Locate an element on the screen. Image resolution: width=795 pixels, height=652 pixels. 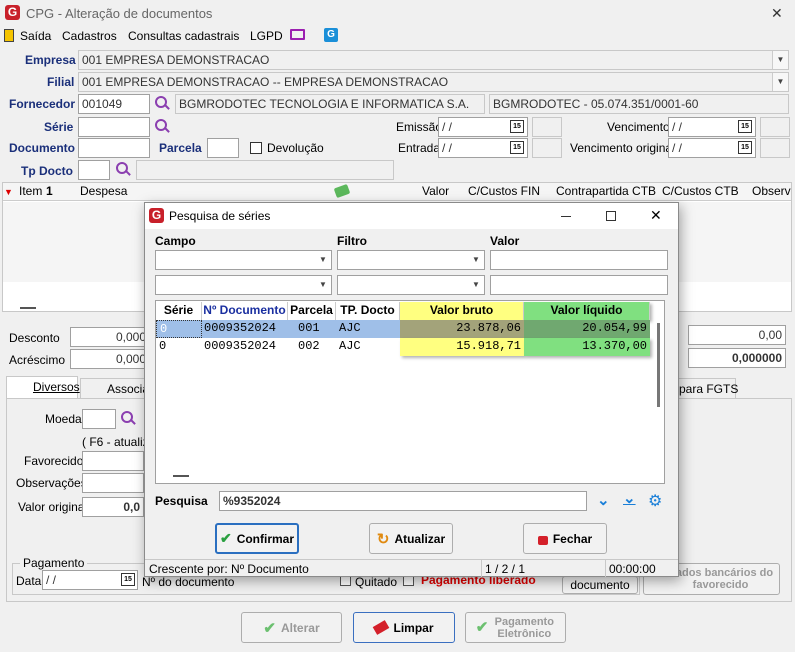
valor-original-input: 0,0 is located at coordinates (113, 507).